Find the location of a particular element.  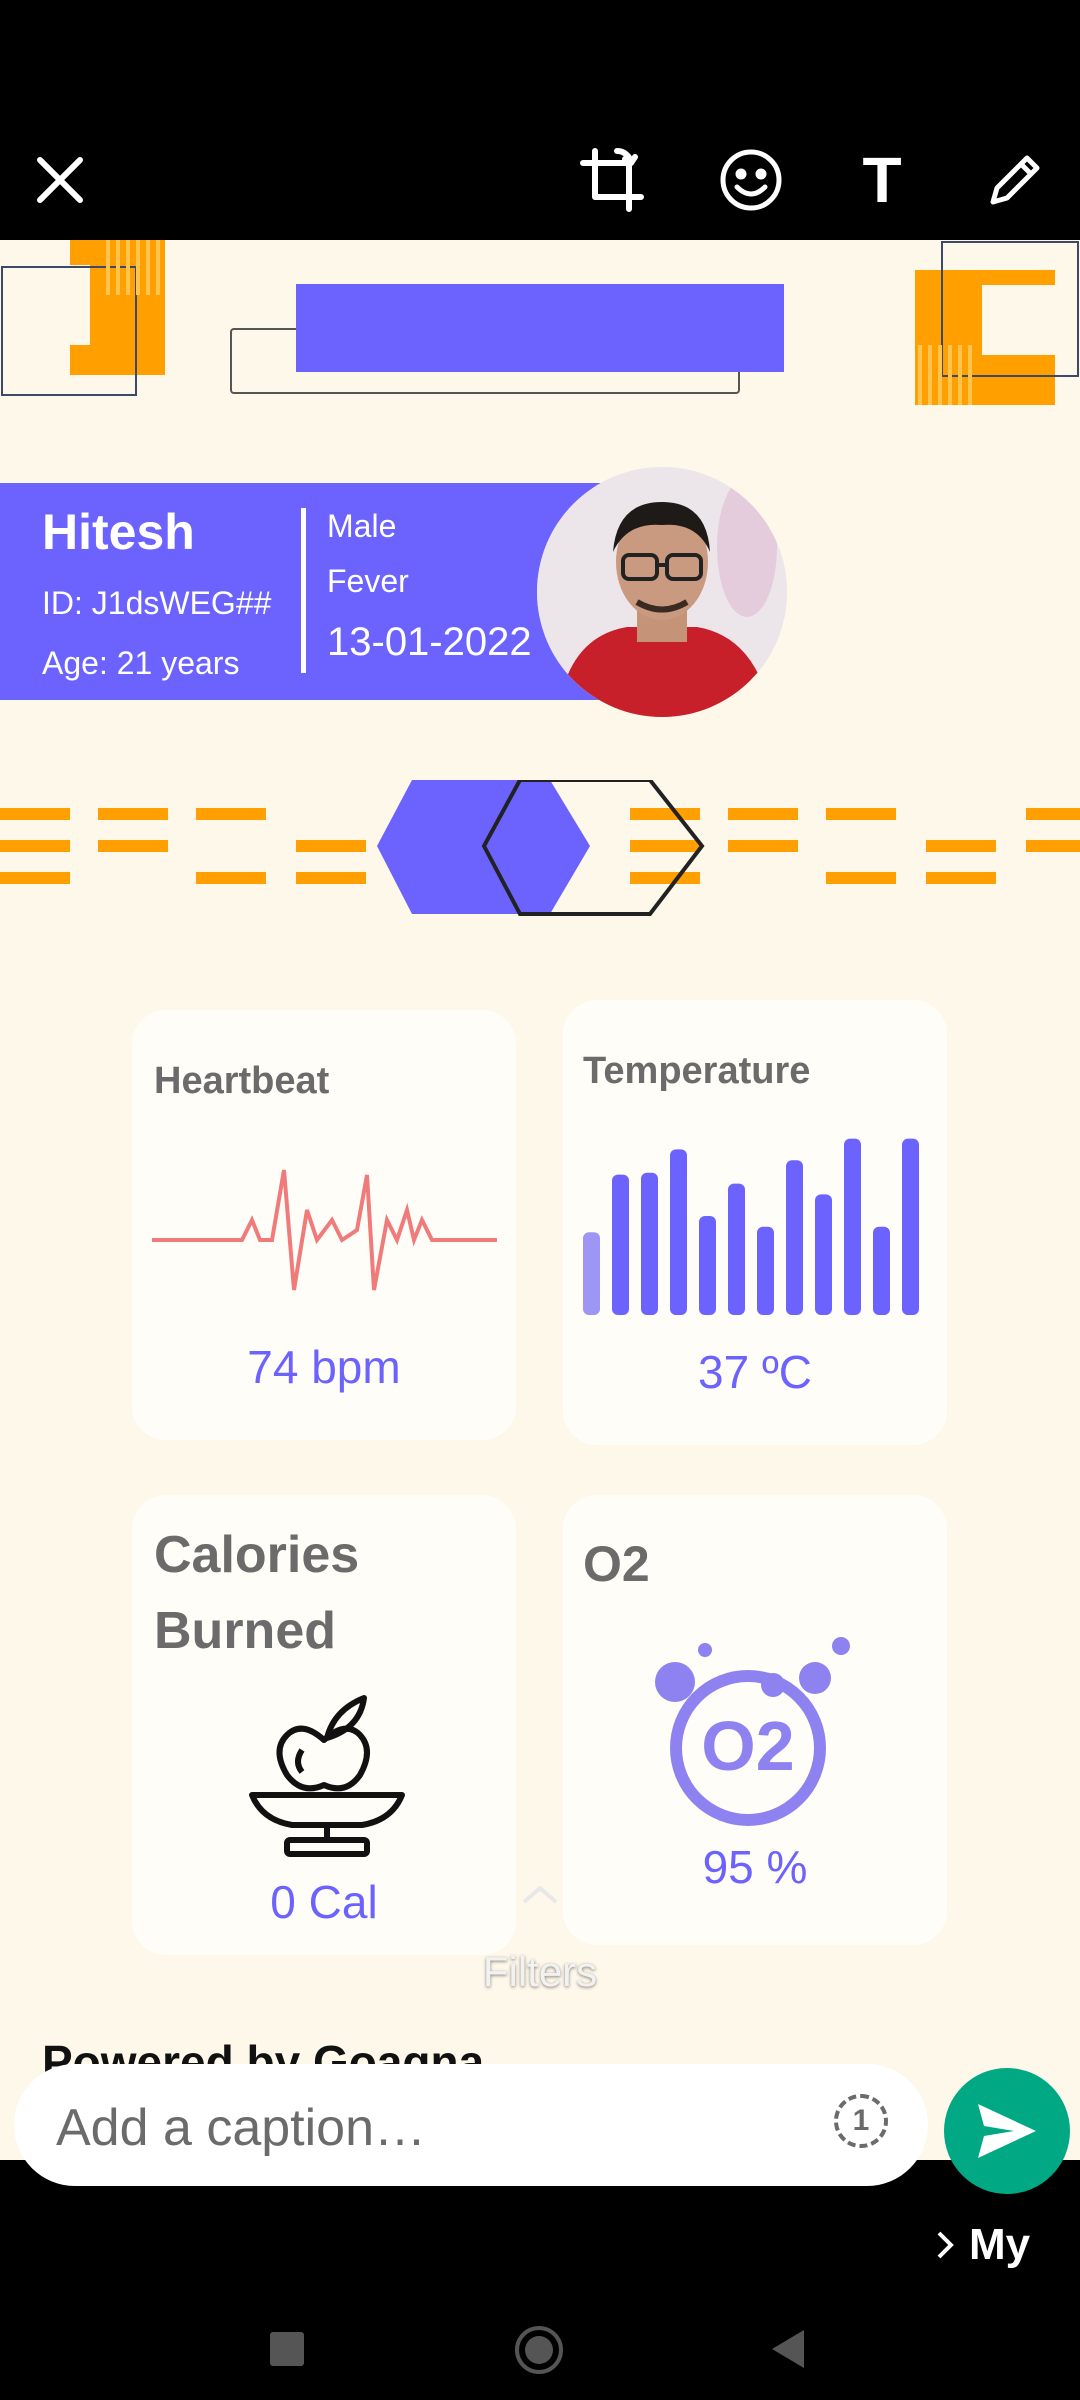

o2-card: O2 O2 95 % is located at coordinates (755, 1720).